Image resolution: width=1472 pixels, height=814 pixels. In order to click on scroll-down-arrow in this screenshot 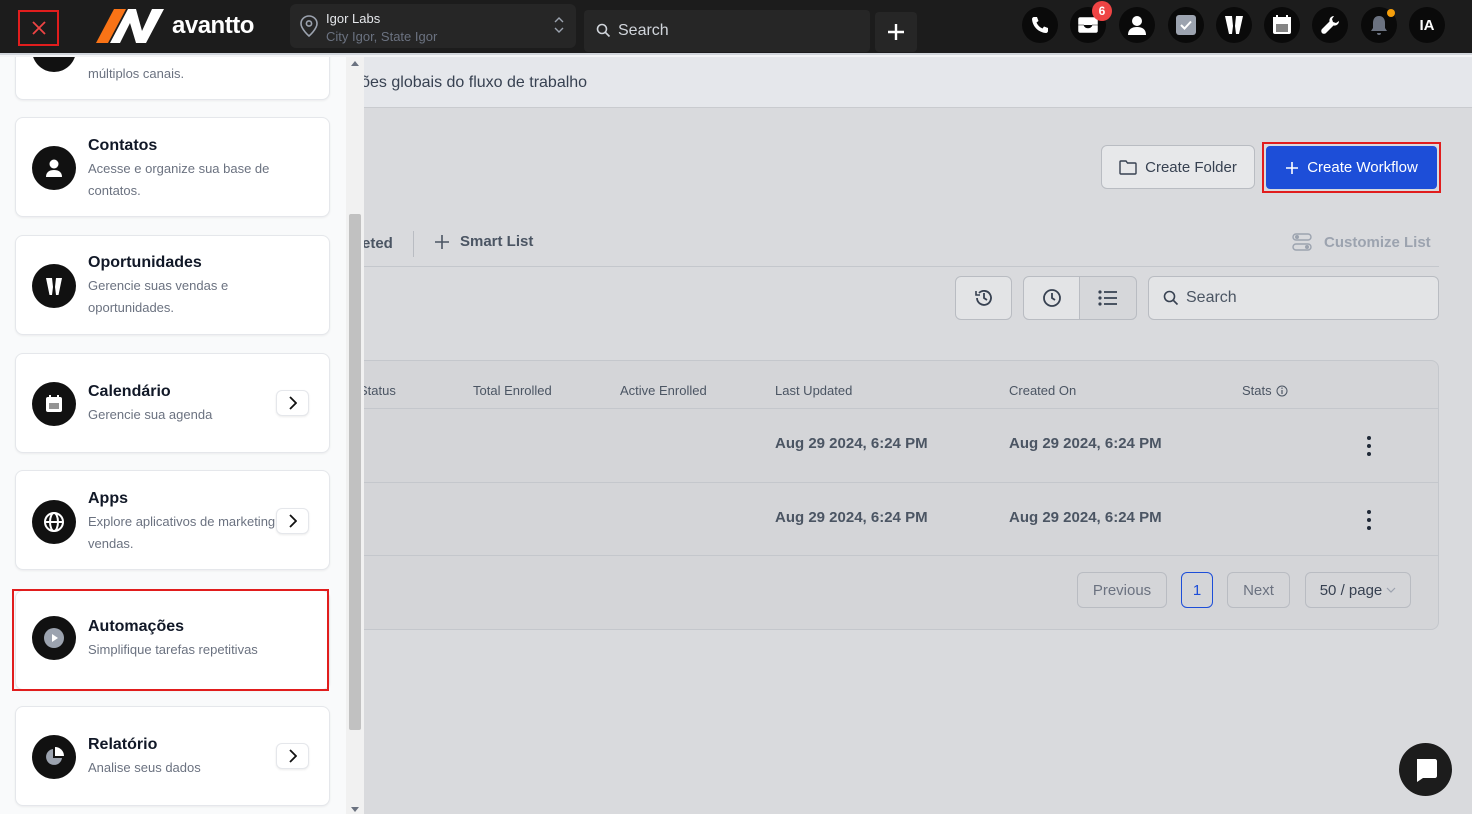, I will do `click(355, 809)`.